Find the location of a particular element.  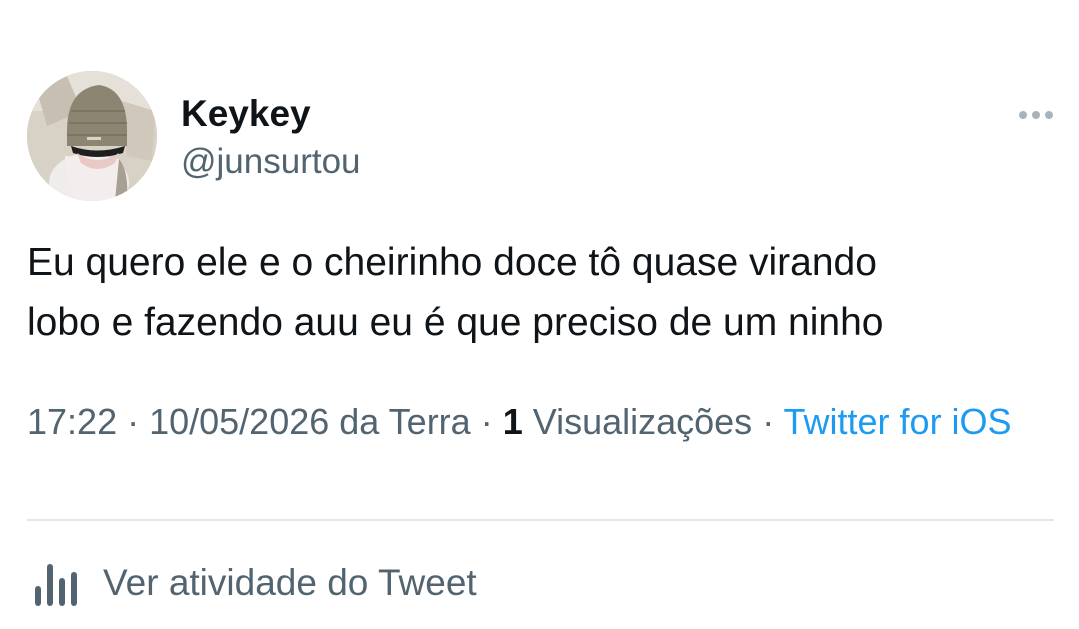

divider is located at coordinates (540, 520).